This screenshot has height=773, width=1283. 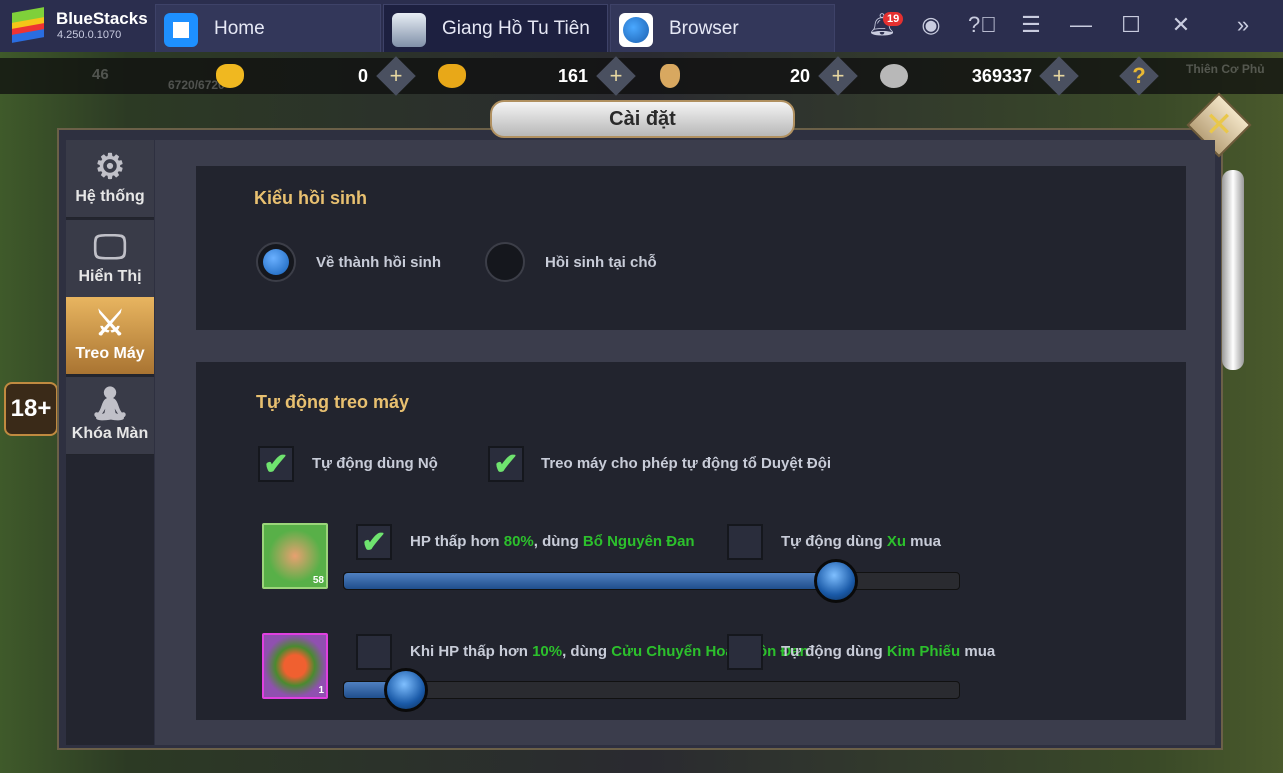 I want to click on tab-label: Home, so click(x=239, y=28).